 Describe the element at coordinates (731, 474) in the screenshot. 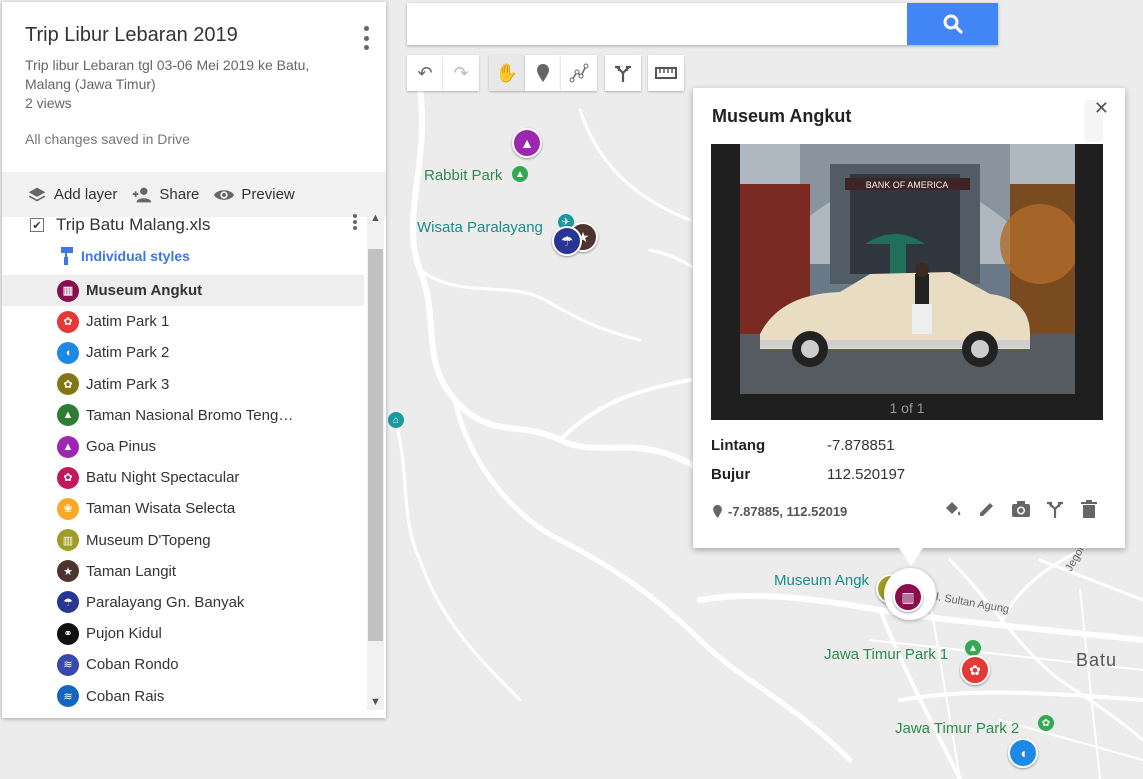

I see `longitude-label: Bujur` at that location.